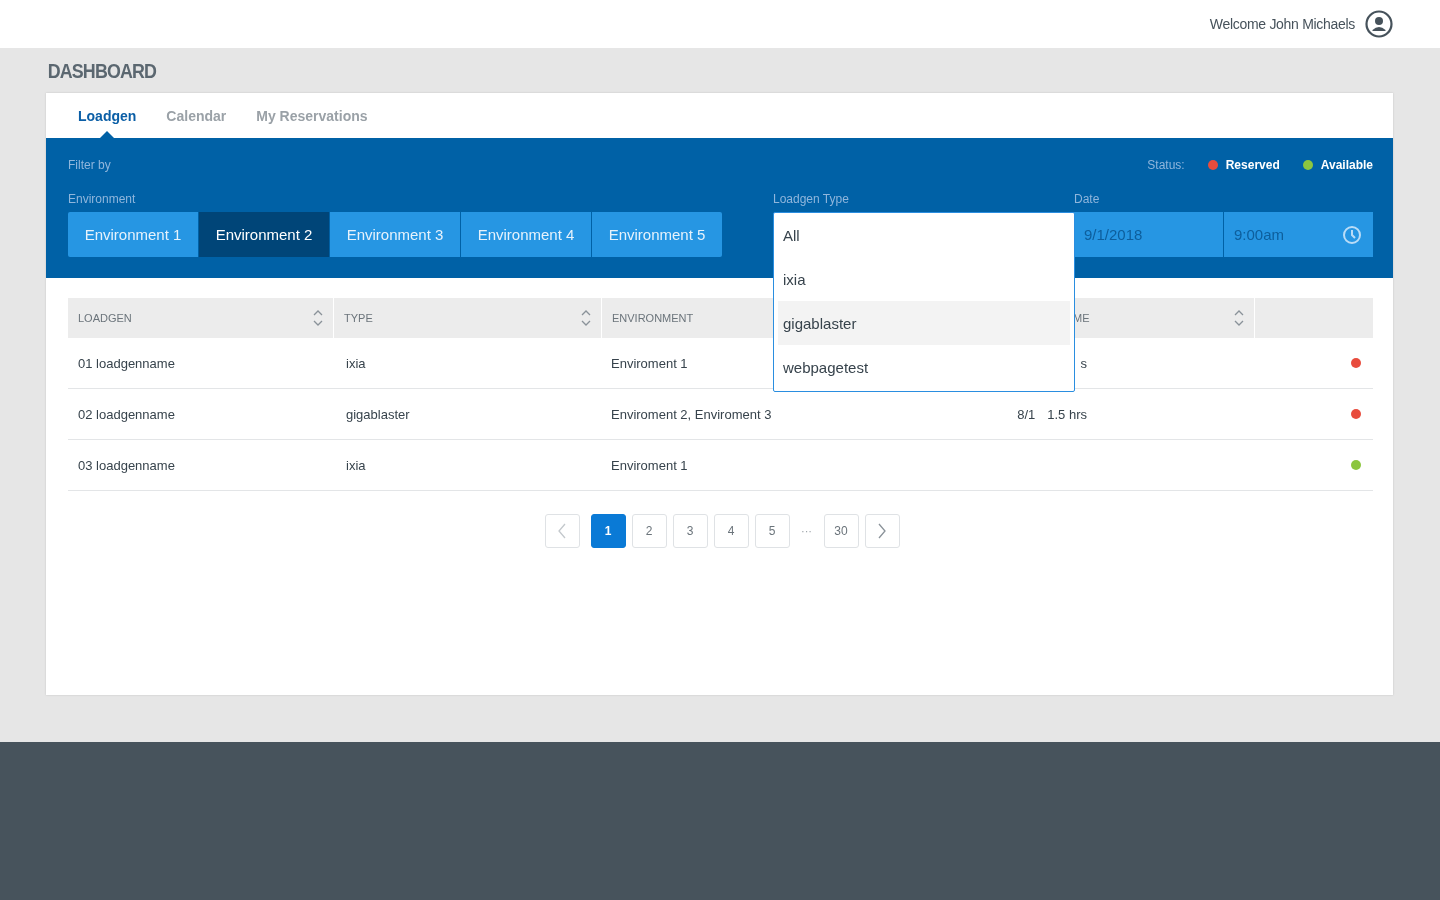  What do you see at coordinates (649, 531) in the screenshot?
I see `page-button: 2` at bounding box center [649, 531].